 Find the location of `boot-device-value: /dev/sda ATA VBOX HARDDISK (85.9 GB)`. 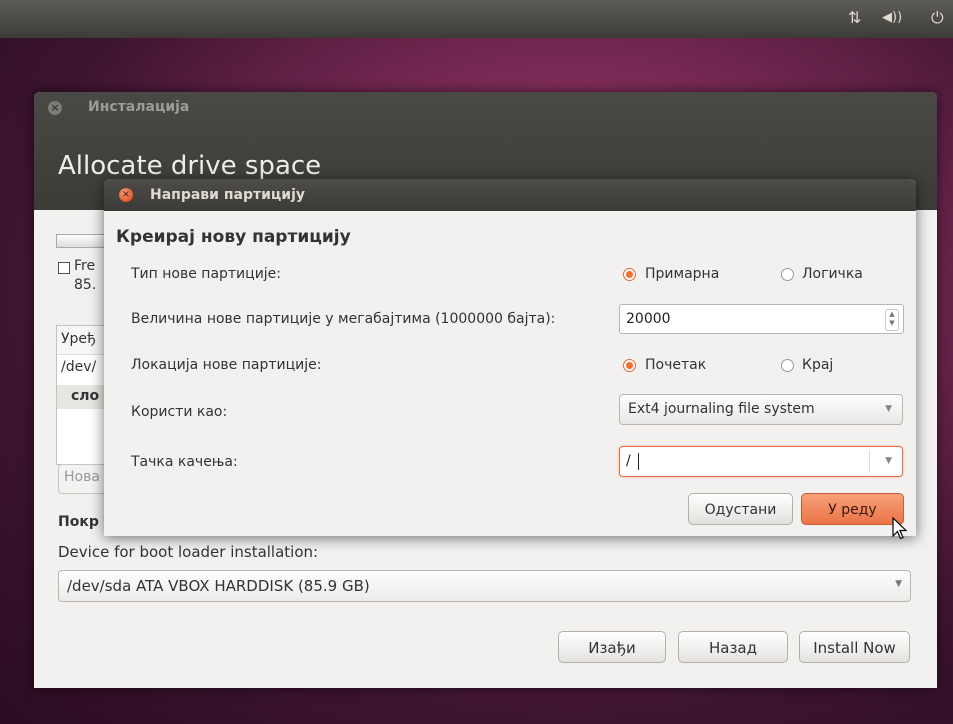

boot-device-value: /dev/sda ATA VBOX HARDDISK (85.9 GB) is located at coordinates (218, 586).